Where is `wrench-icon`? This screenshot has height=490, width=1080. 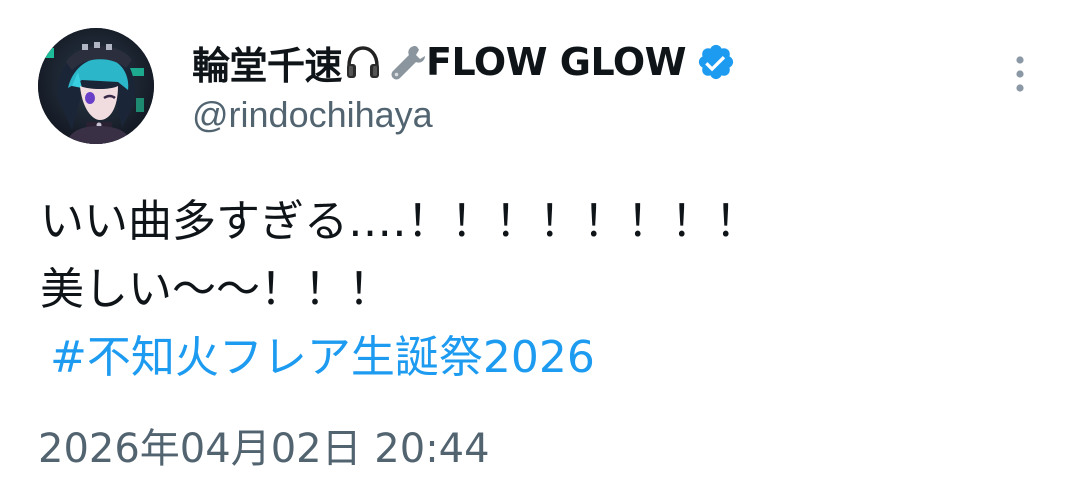 wrench-icon is located at coordinates (405, 62).